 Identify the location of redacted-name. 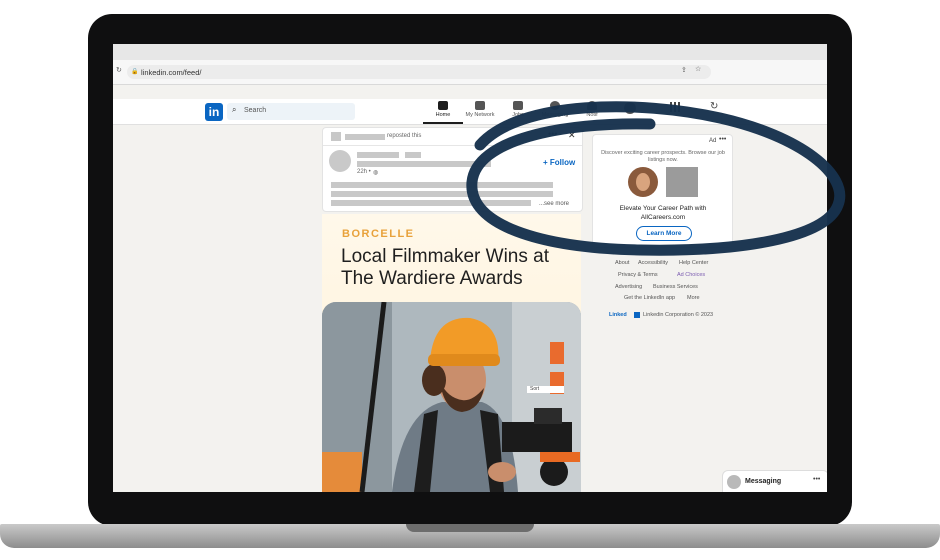
(365, 137).